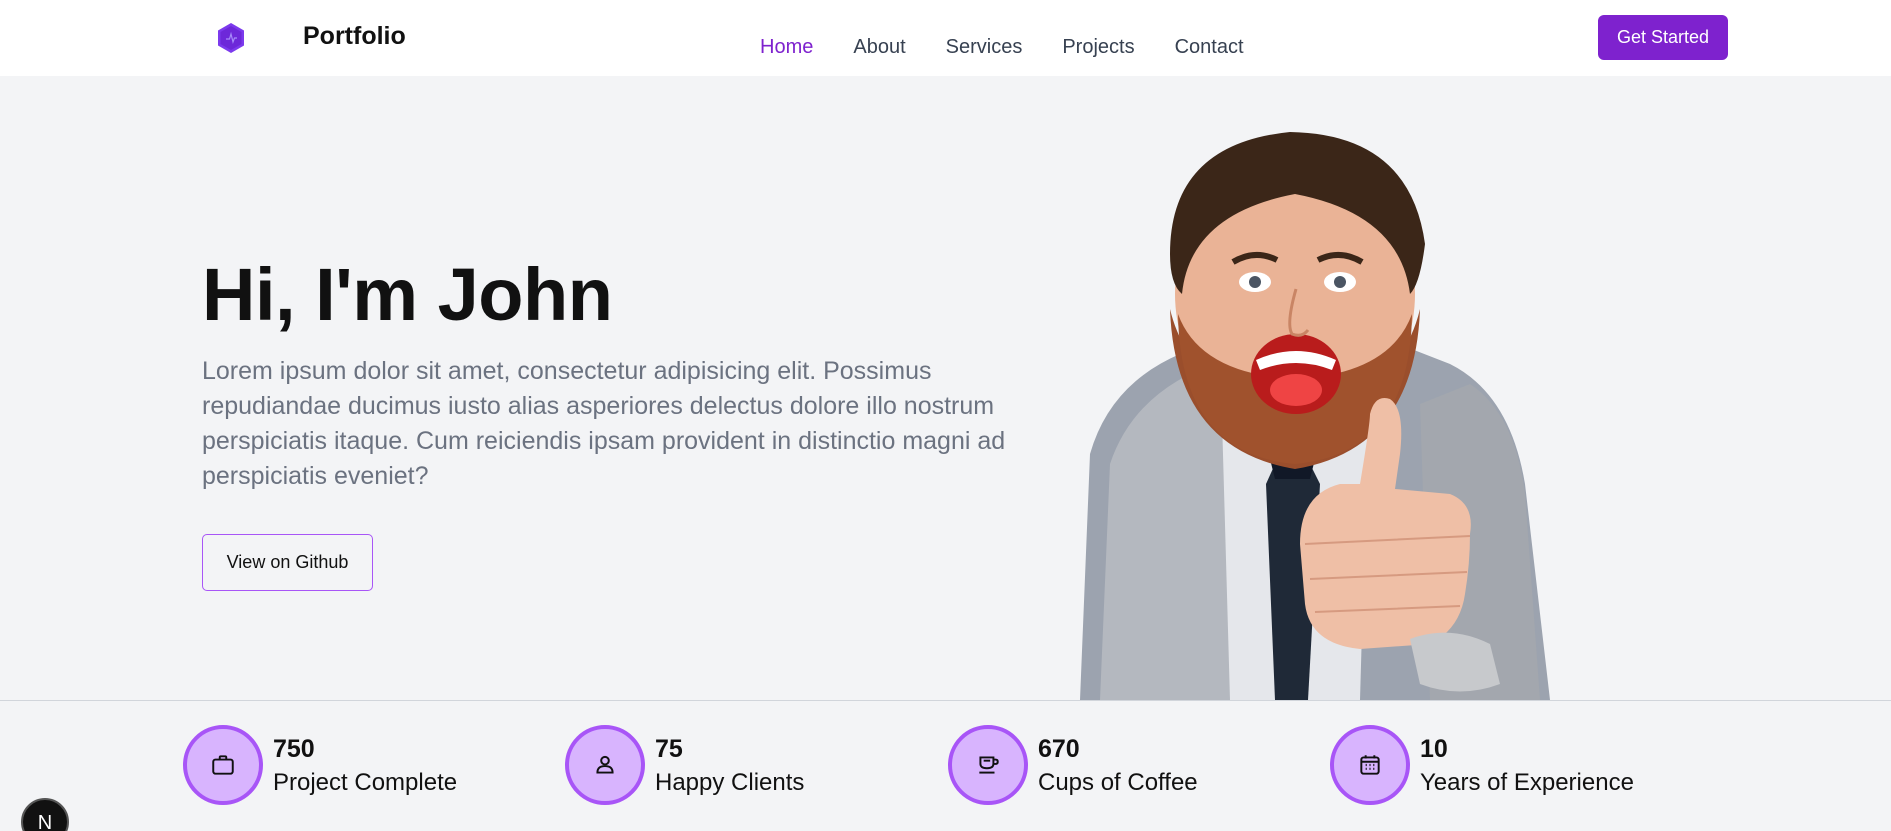 The image size is (1891, 831). I want to click on calendar-icon, so click(1370, 765).